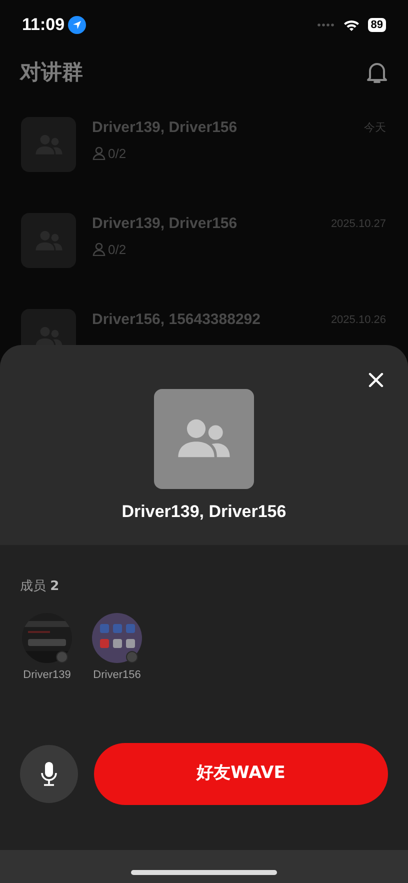 The image size is (408, 883). I want to click on home-indicator, so click(204, 872).